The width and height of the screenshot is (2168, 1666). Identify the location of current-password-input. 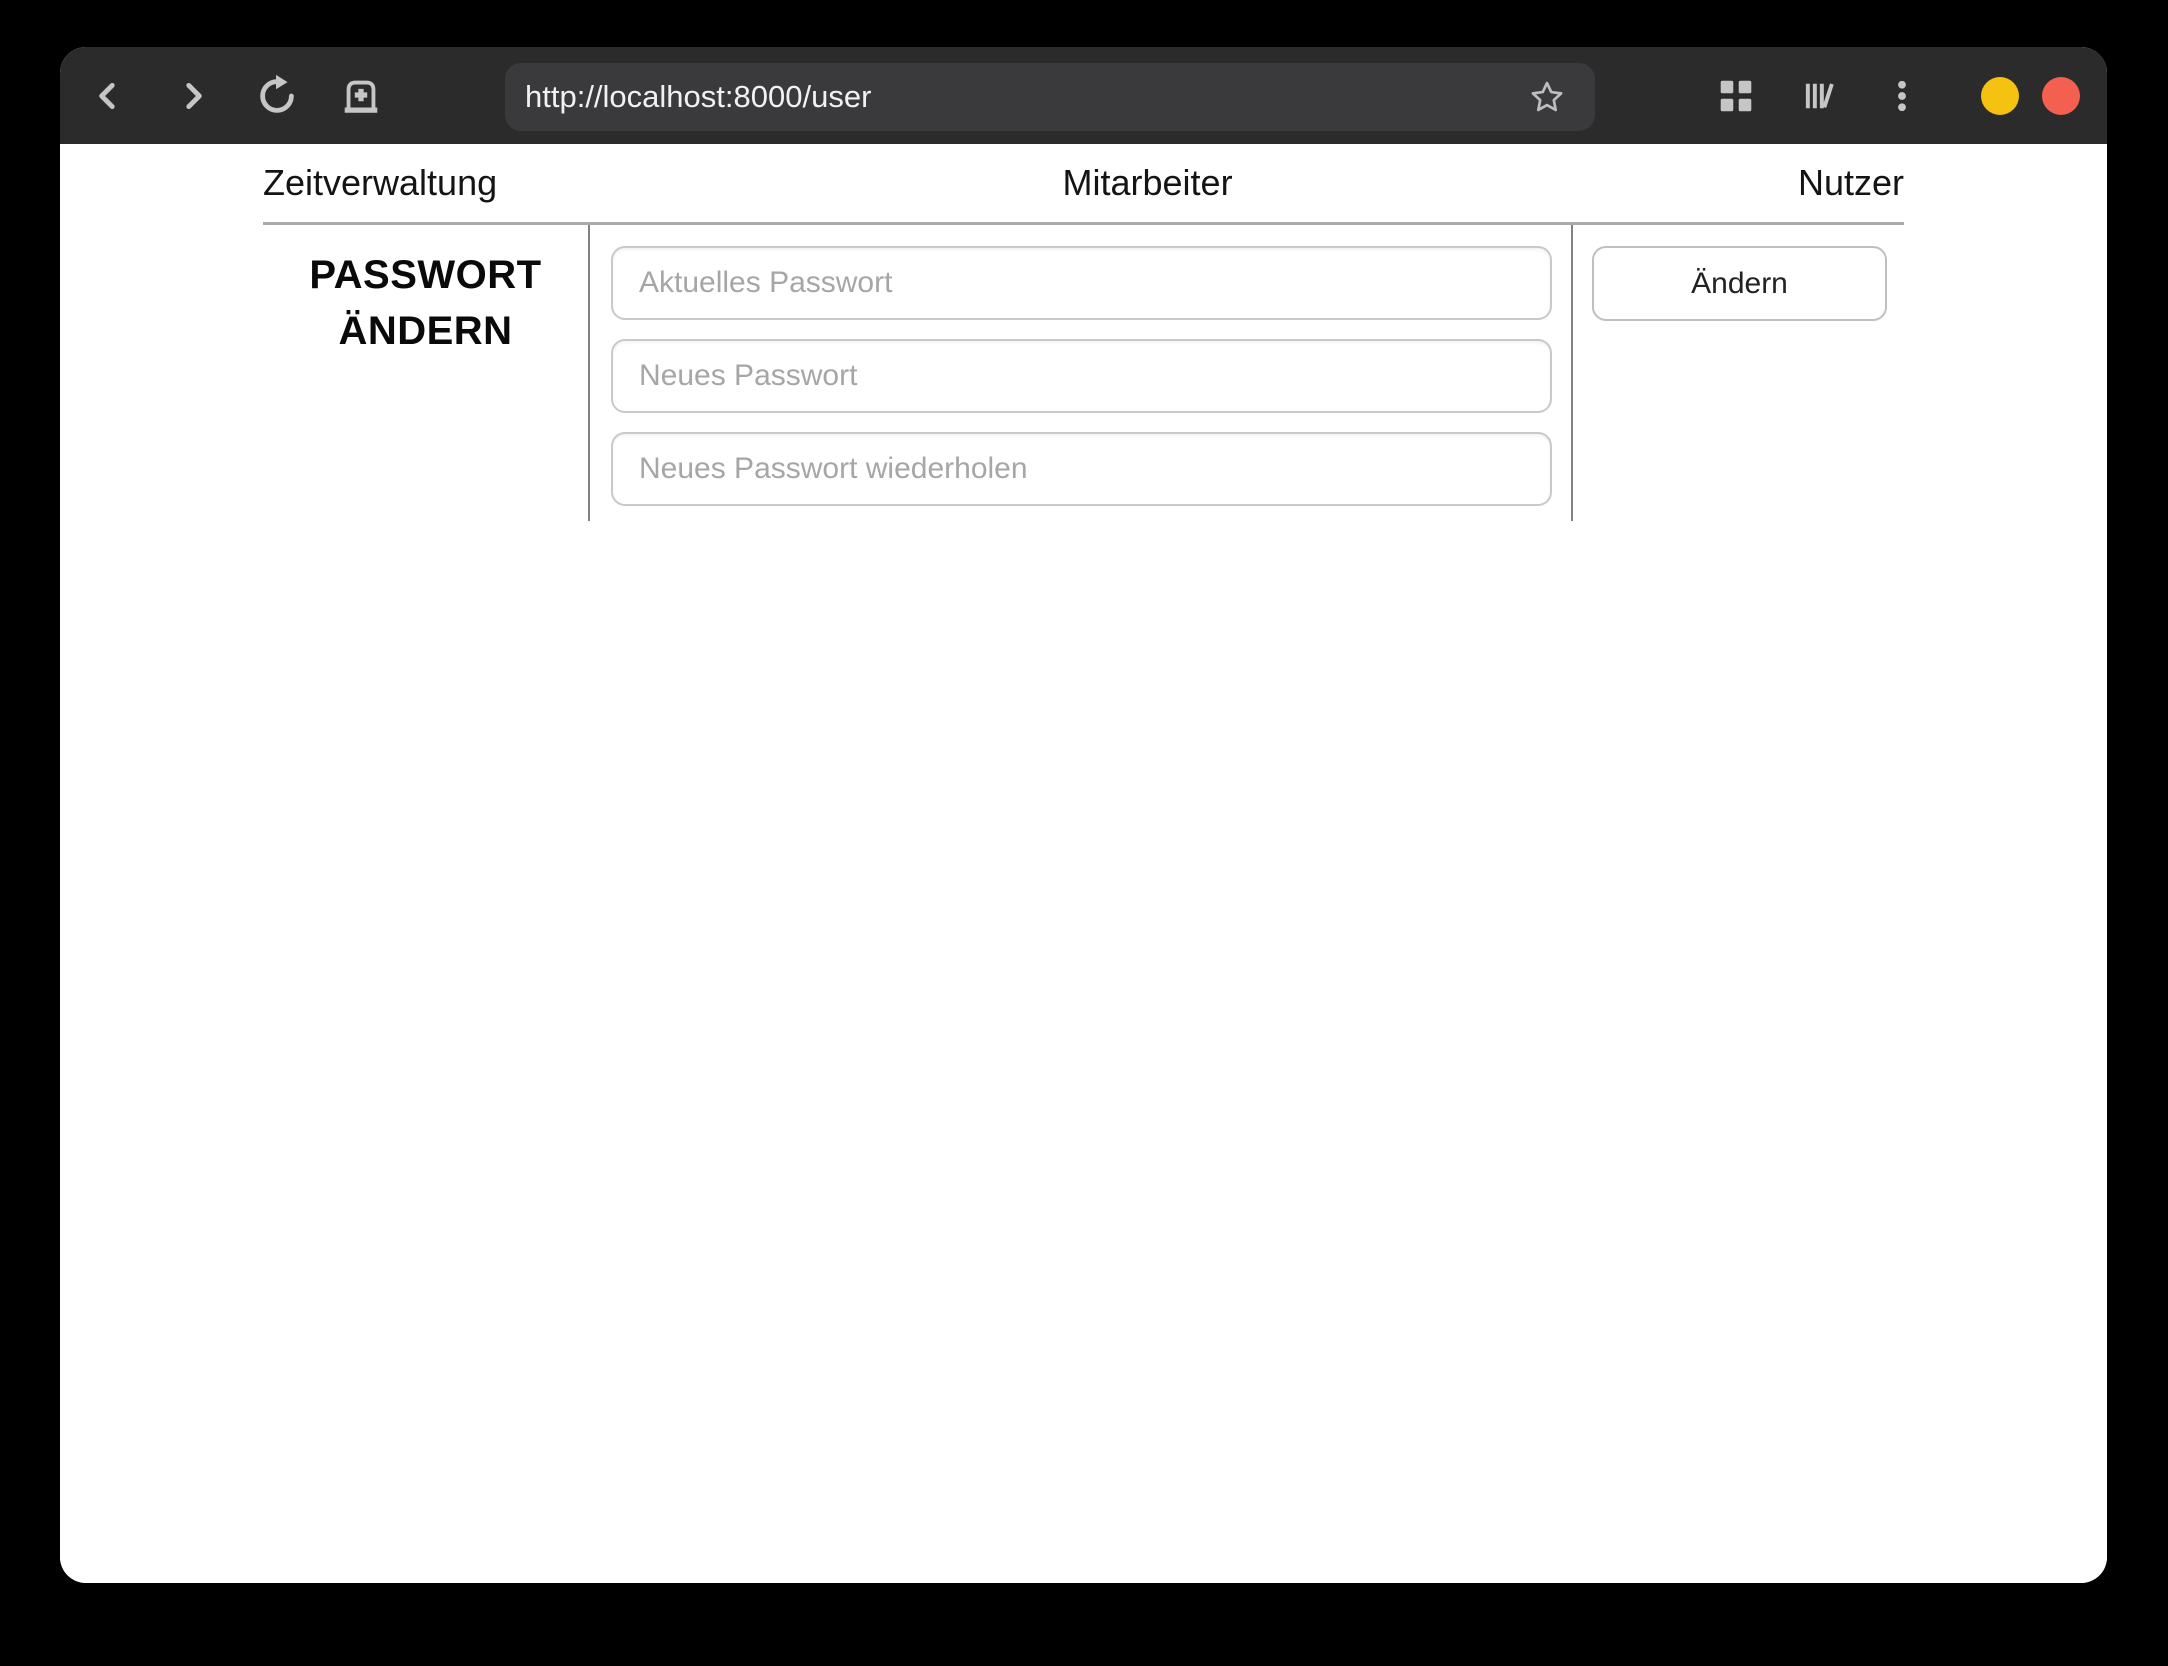
(1081, 283).